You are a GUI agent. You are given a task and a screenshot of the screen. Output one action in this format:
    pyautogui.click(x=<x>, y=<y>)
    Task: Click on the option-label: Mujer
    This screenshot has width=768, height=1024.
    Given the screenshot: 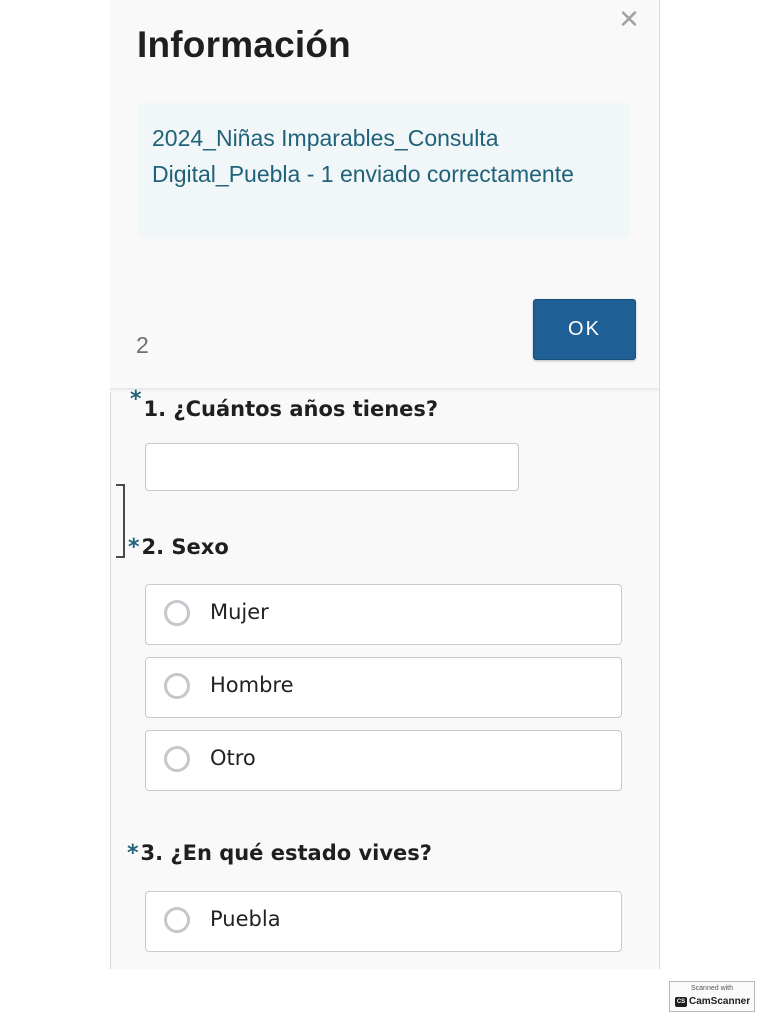 What is the action you would take?
    pyautogui.click(x=239, y=612)
    